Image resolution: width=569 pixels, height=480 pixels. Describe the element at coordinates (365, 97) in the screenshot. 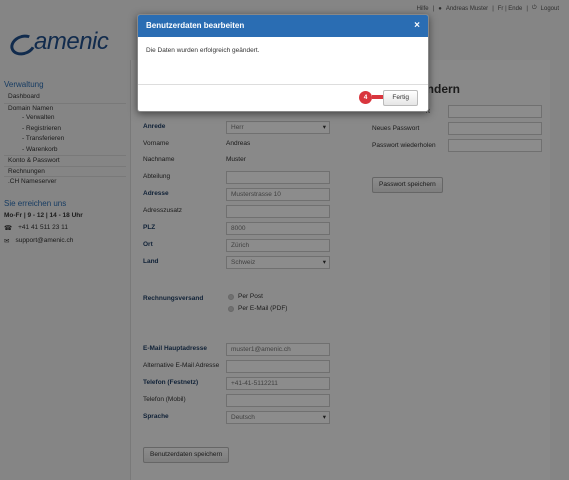

I see `step-badge: 4` at that location.